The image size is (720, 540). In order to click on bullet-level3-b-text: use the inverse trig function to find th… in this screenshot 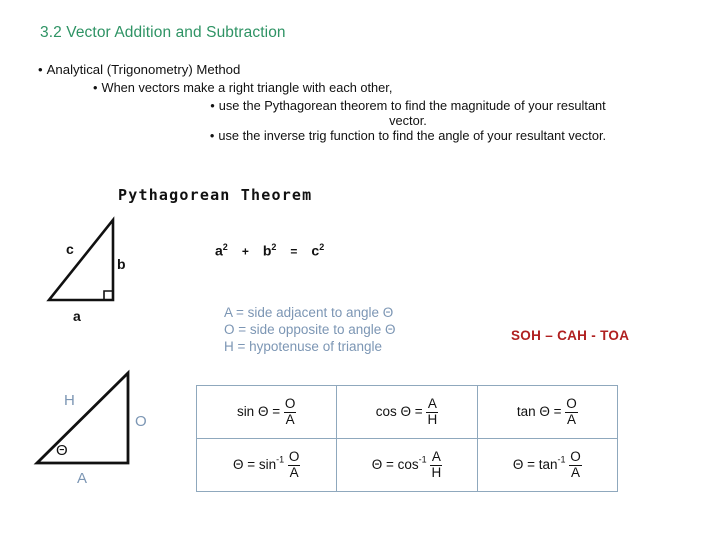, I will do `click(412, 135)`.